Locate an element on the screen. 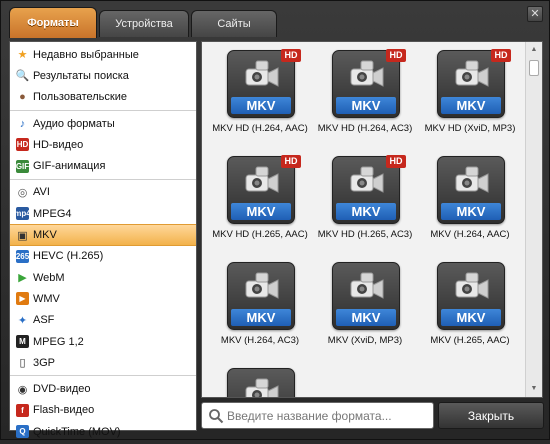  format-tile: MKV MKV (H.264, AAC) is located at coordinates (470, 202).